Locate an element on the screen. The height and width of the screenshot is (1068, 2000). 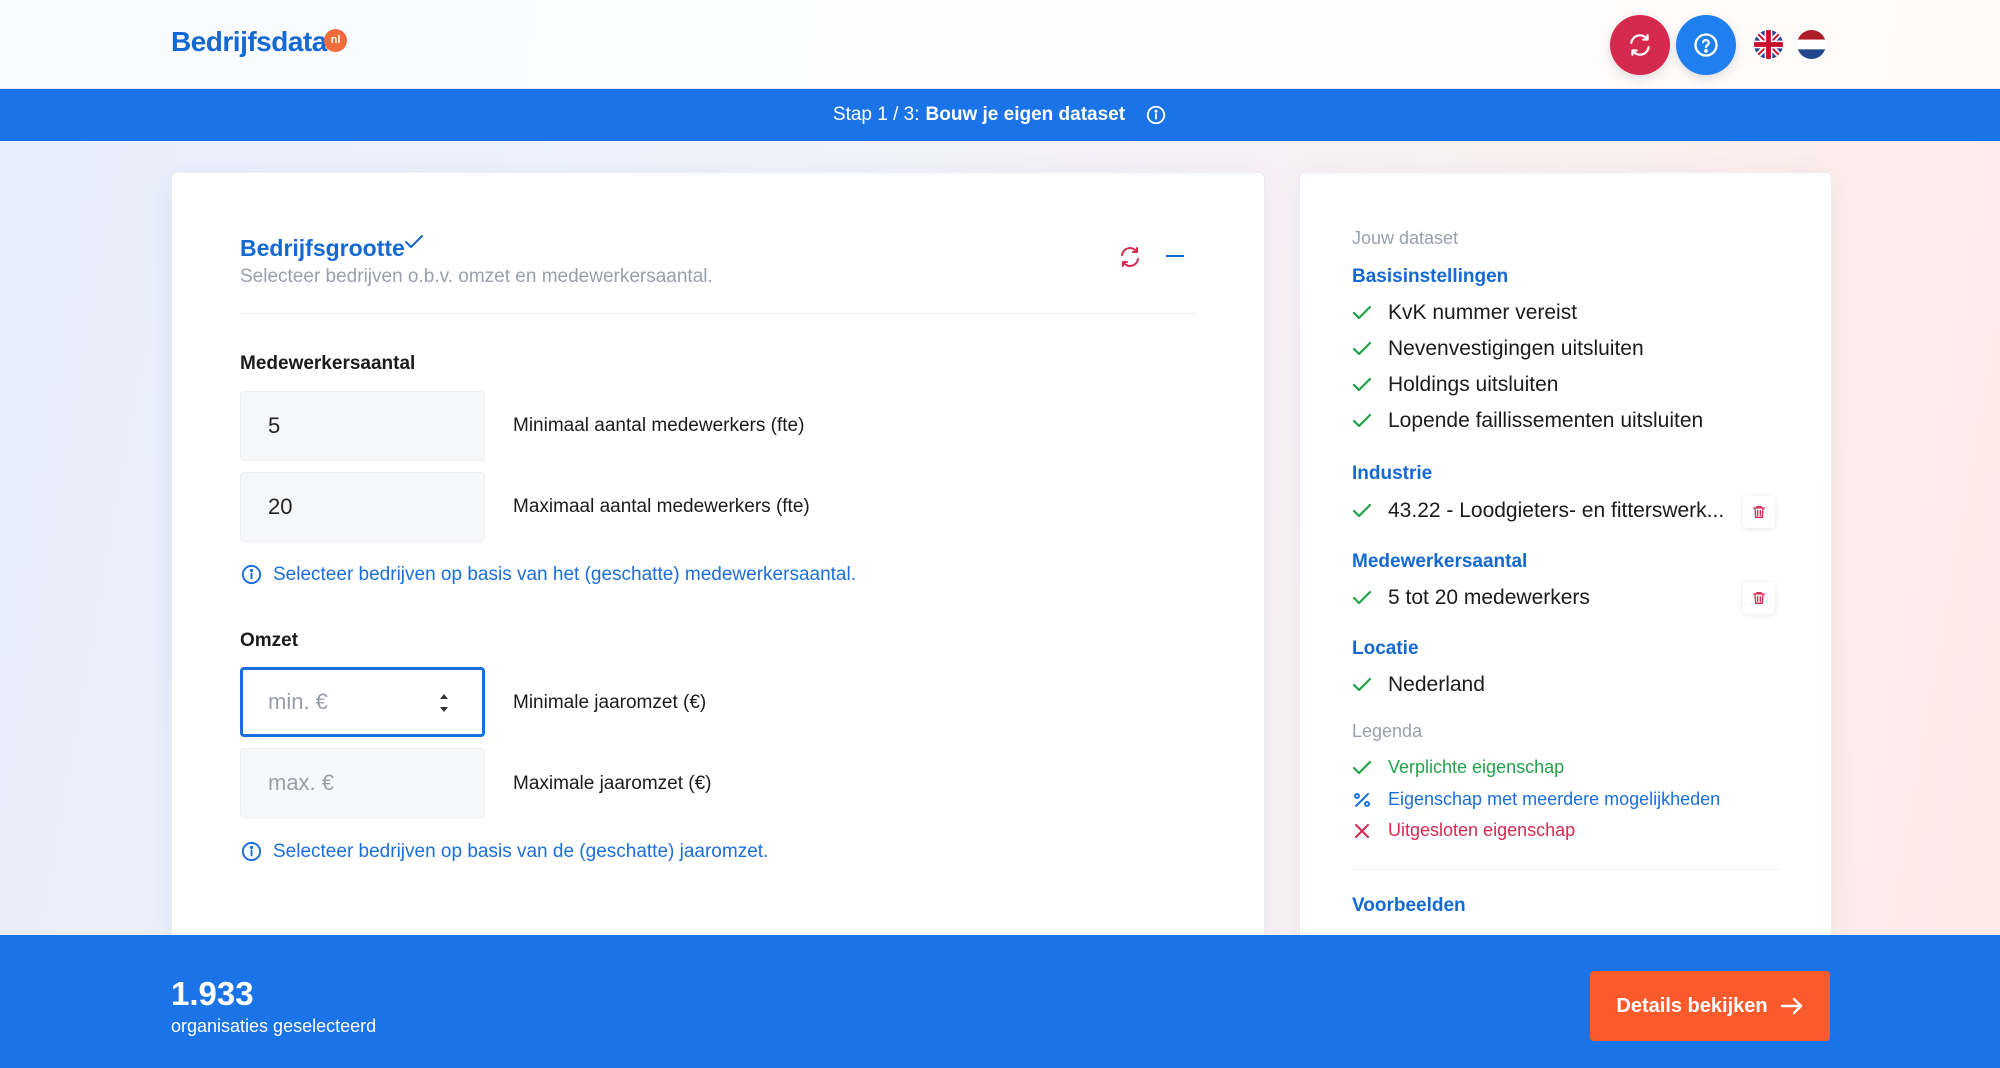
examples-heading: Voorbeelden is located at coordinates (1409, 905).